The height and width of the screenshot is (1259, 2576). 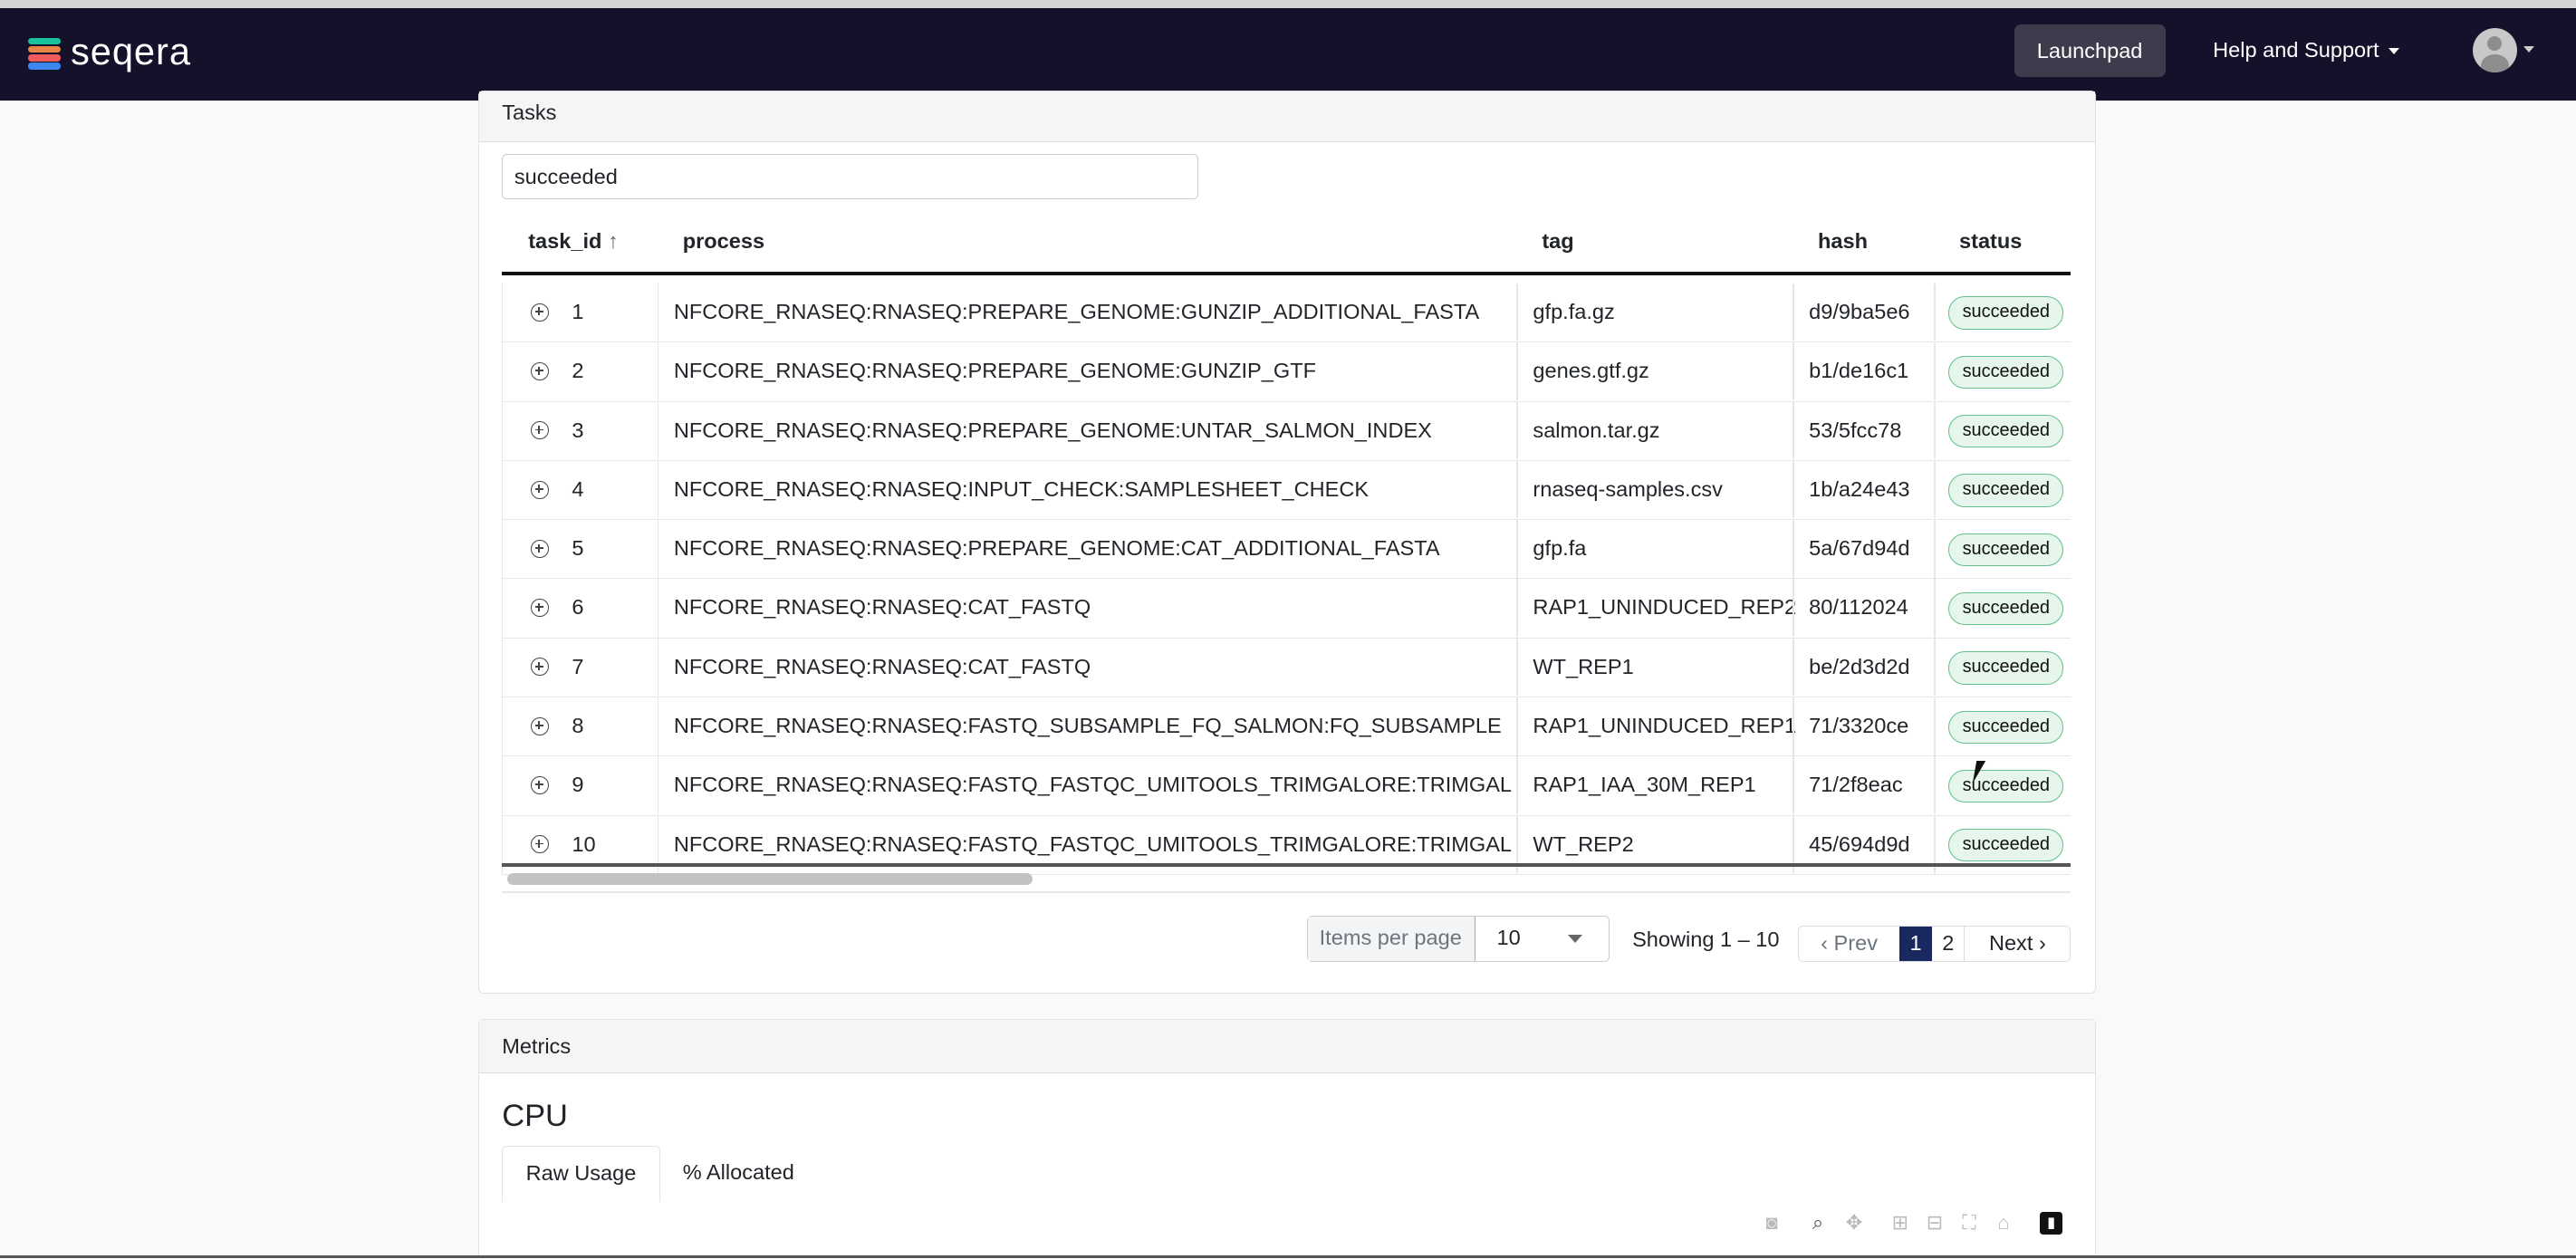 What do you see at coordinates (882, 666) in the screenshot?
I see `process-cell: NFCORE_RNASEQ:RNASEQ:CAT_FASTQ` at bounding box center [882, 666].